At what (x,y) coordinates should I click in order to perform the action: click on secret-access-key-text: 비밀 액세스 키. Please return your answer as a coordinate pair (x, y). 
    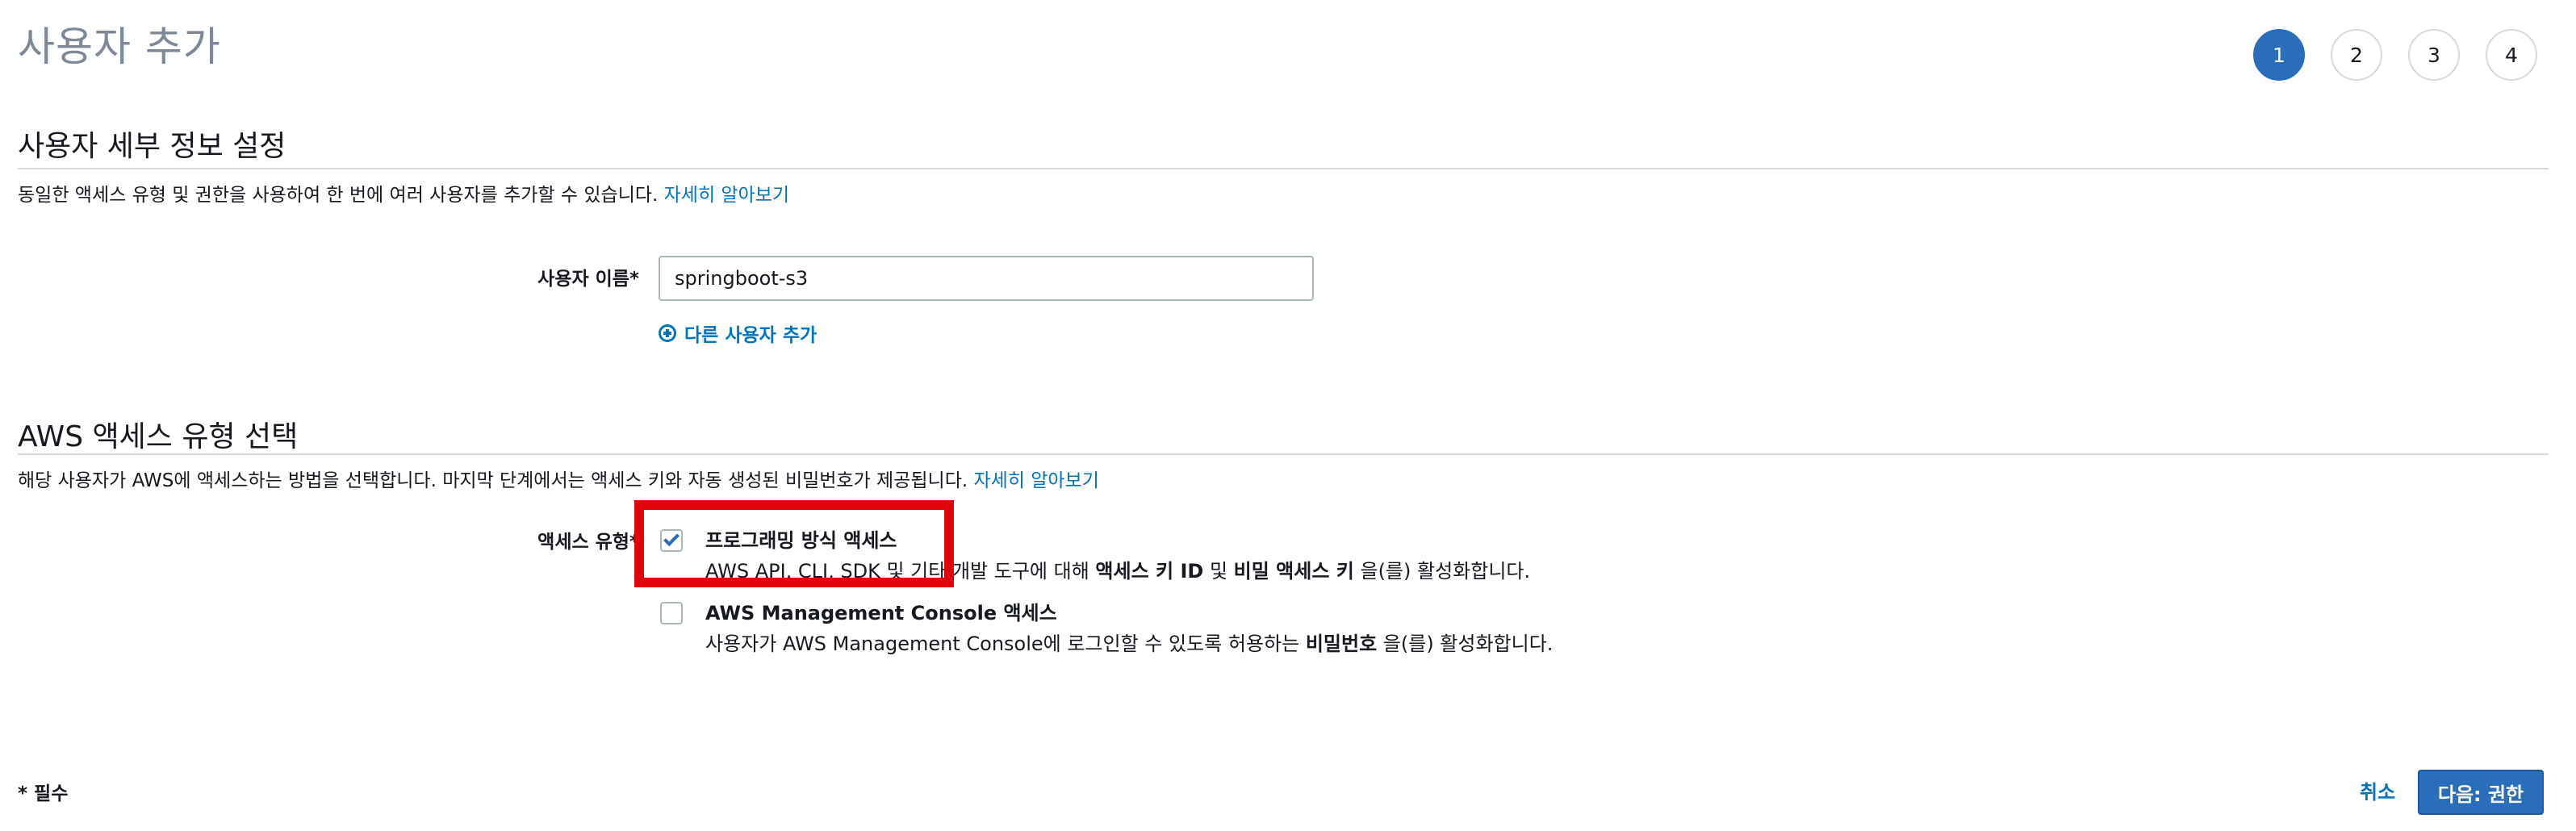
    Looking at the image, I should click on (1293, 571).